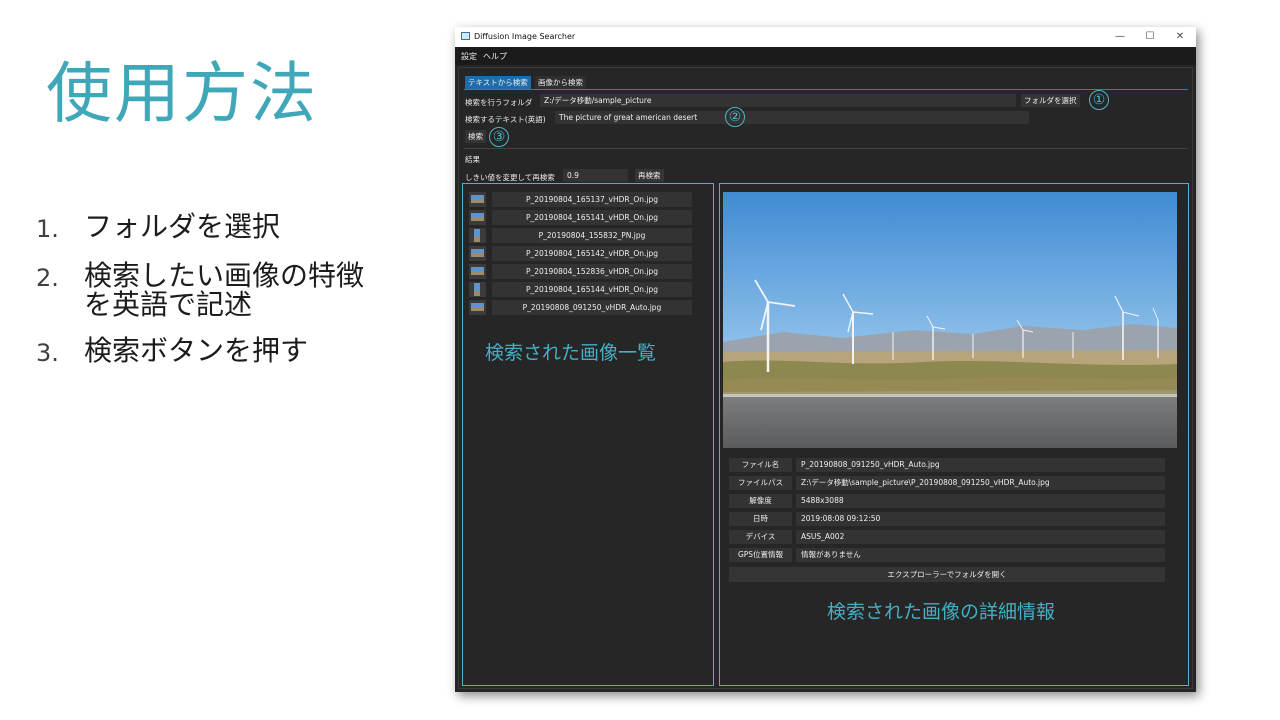 This screenshot has width=1280, height=720. What do you see at coordinates (47, 229) in the screenshot?
I see `step-number: 1.` at bounding box center [47, 229].